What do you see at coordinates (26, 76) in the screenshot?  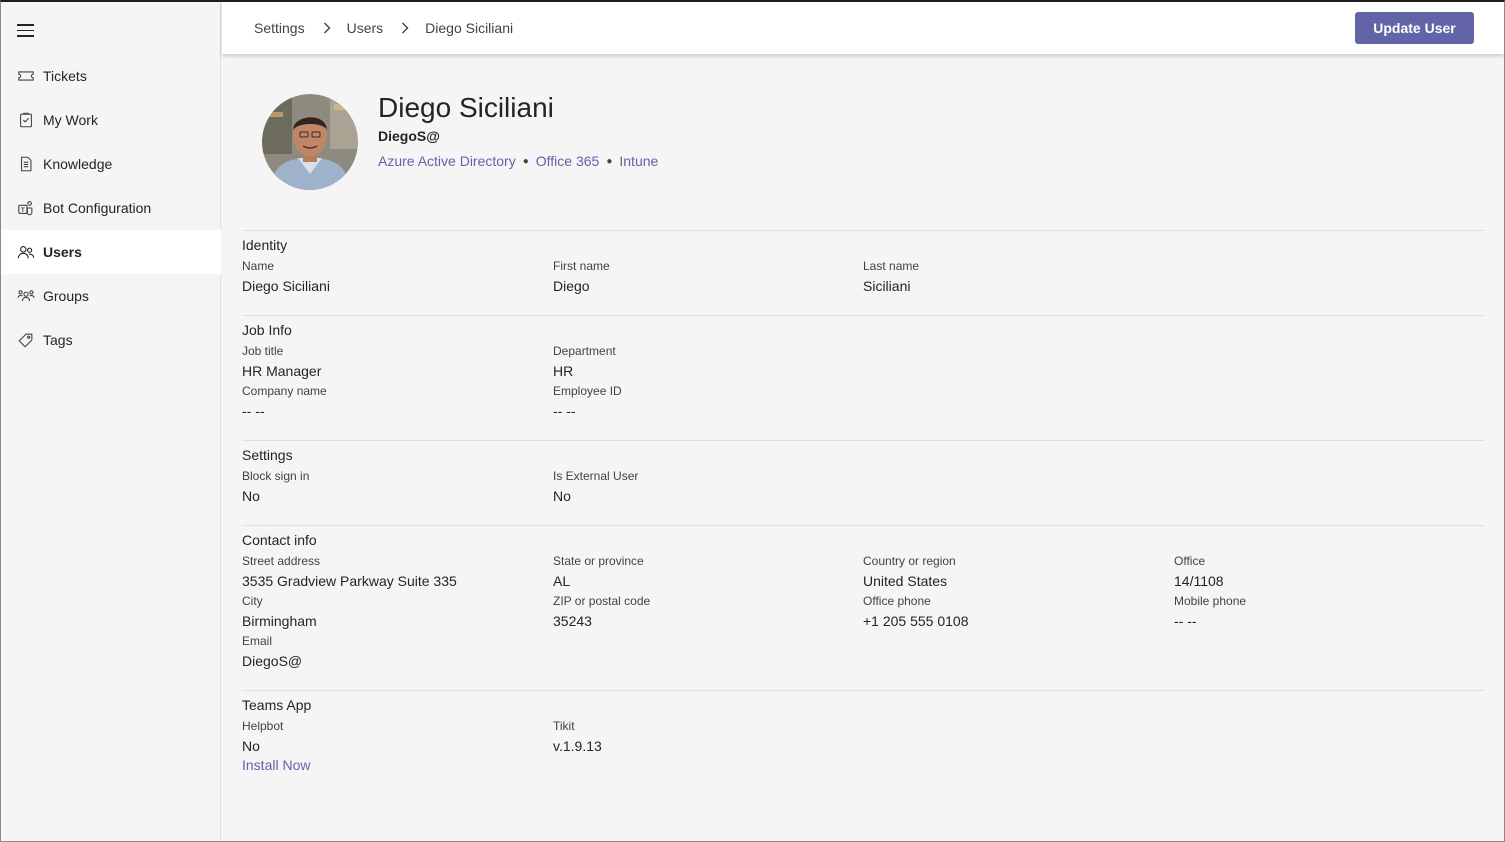 I see `ticket-icon` at bounding box center [26, 76].